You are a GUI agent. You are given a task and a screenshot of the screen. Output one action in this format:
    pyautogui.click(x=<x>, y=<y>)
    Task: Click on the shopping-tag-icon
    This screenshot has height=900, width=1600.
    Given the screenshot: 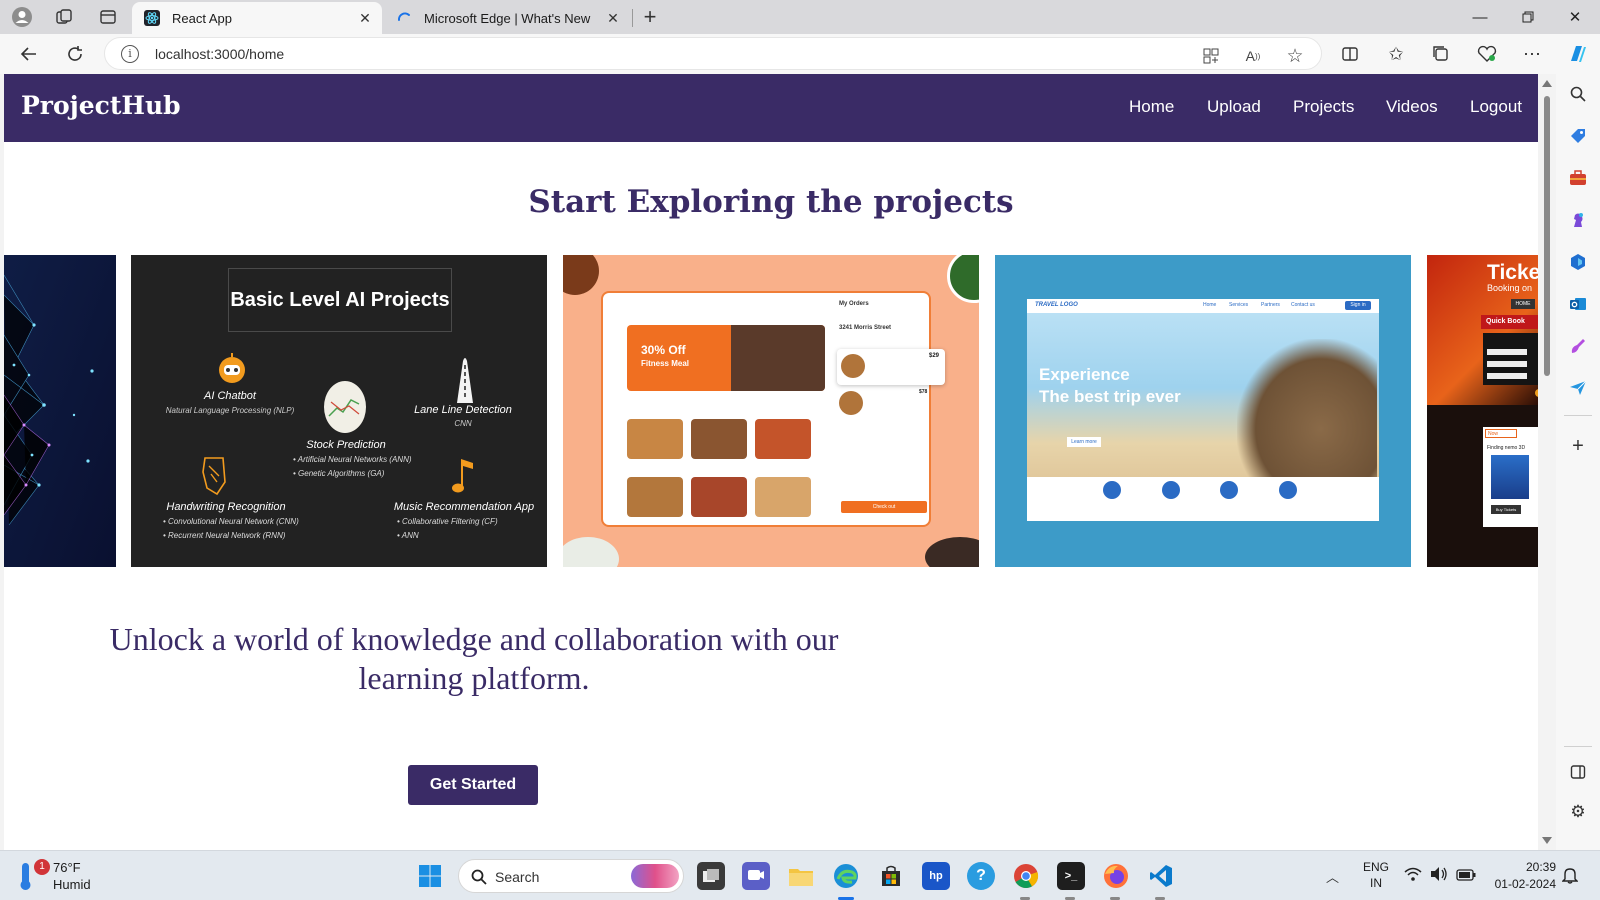 What is the action you would take?
    pyautogui.click(x=1578, y=136)
    